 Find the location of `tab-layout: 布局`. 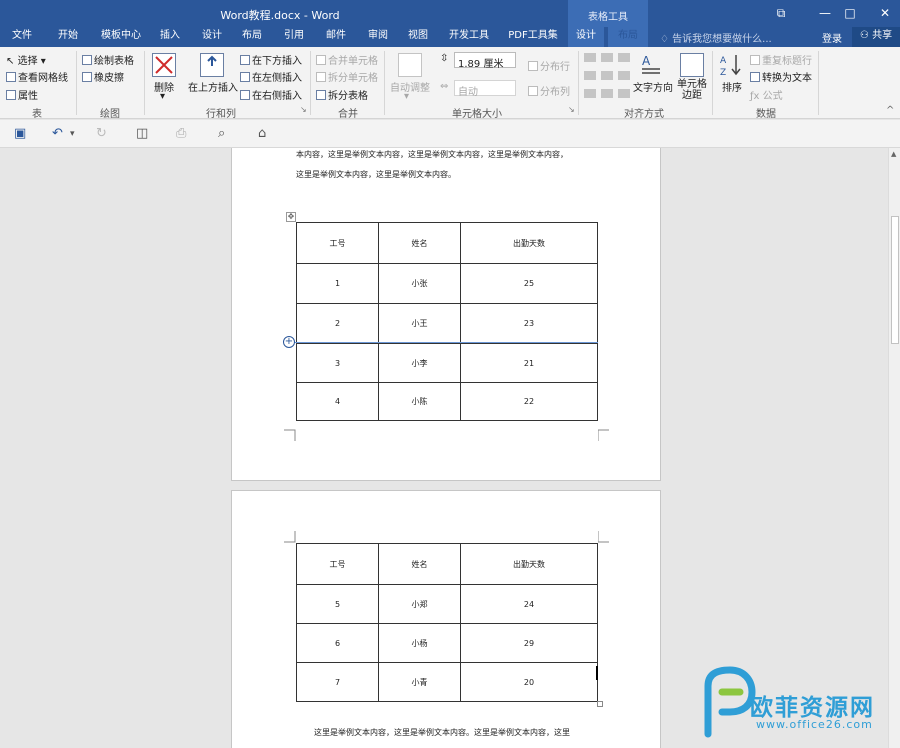

tab-layout: 布局 is located at coordinates (252, 37).